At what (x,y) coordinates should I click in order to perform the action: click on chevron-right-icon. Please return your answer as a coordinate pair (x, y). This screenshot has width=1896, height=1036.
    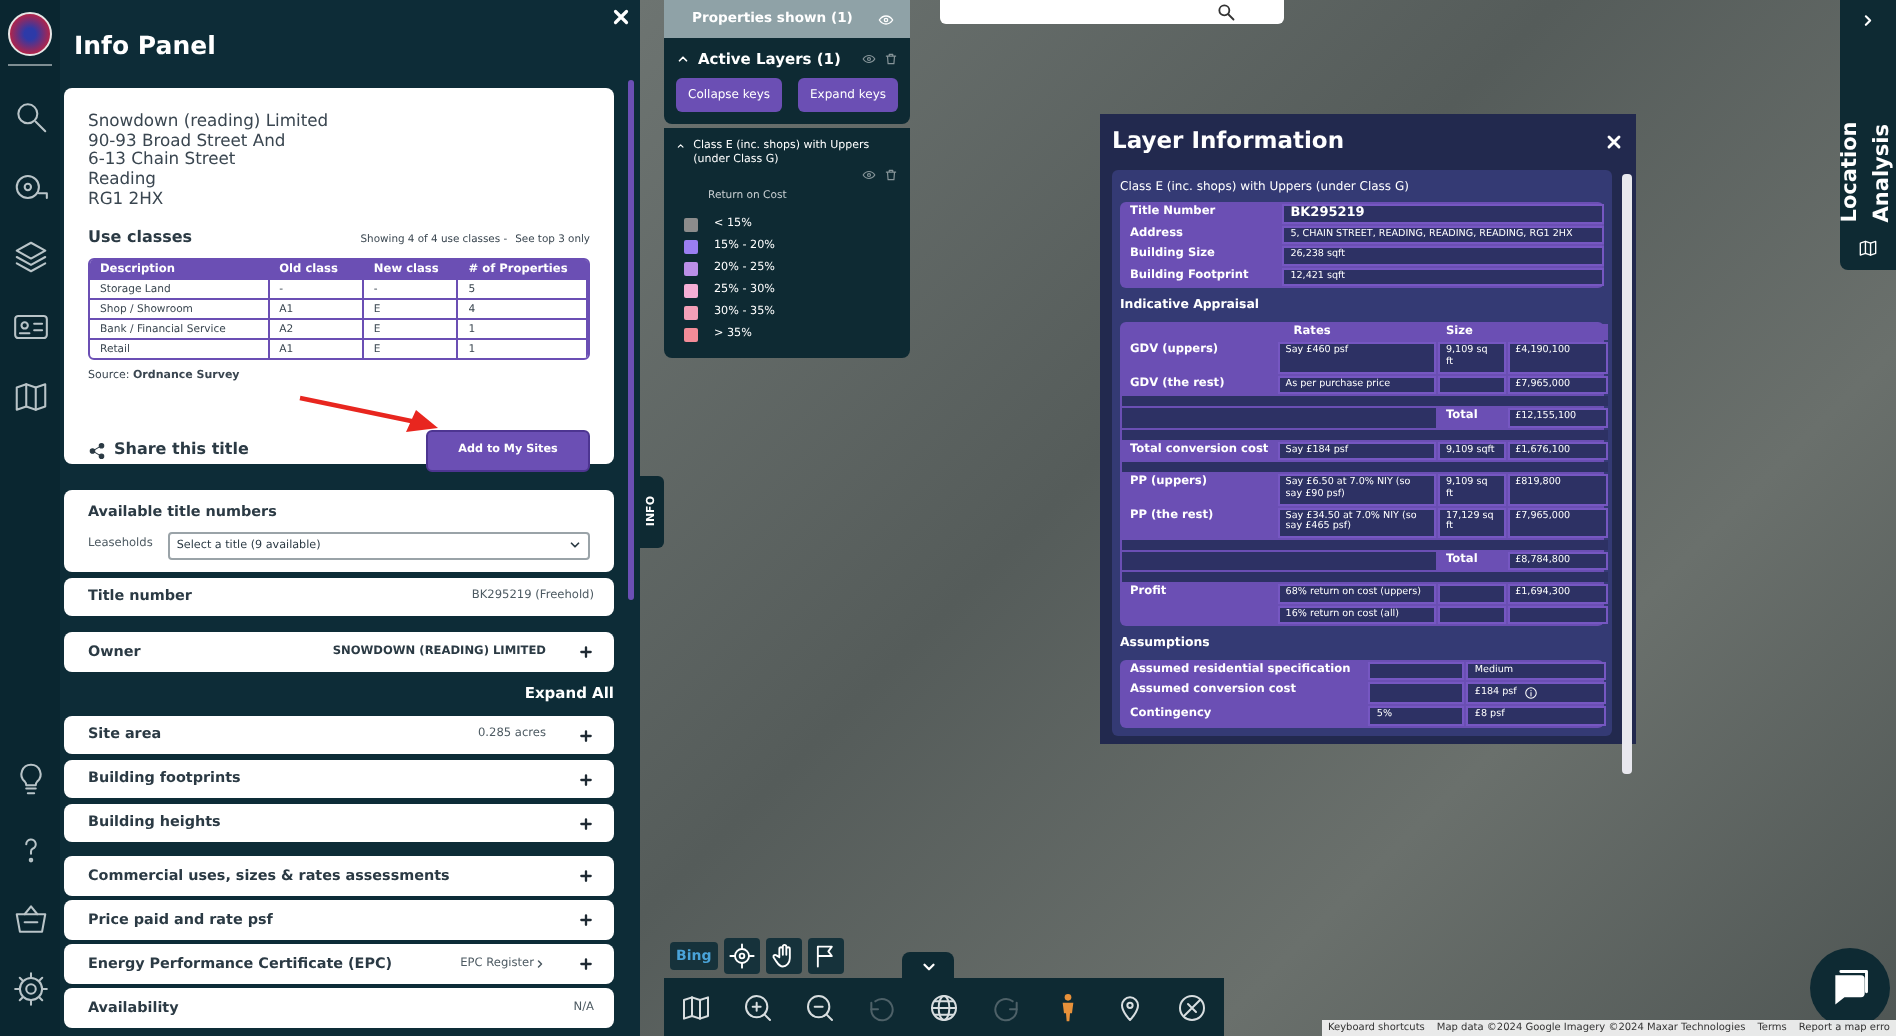
    Looking at the image, I should click on (540, 964).